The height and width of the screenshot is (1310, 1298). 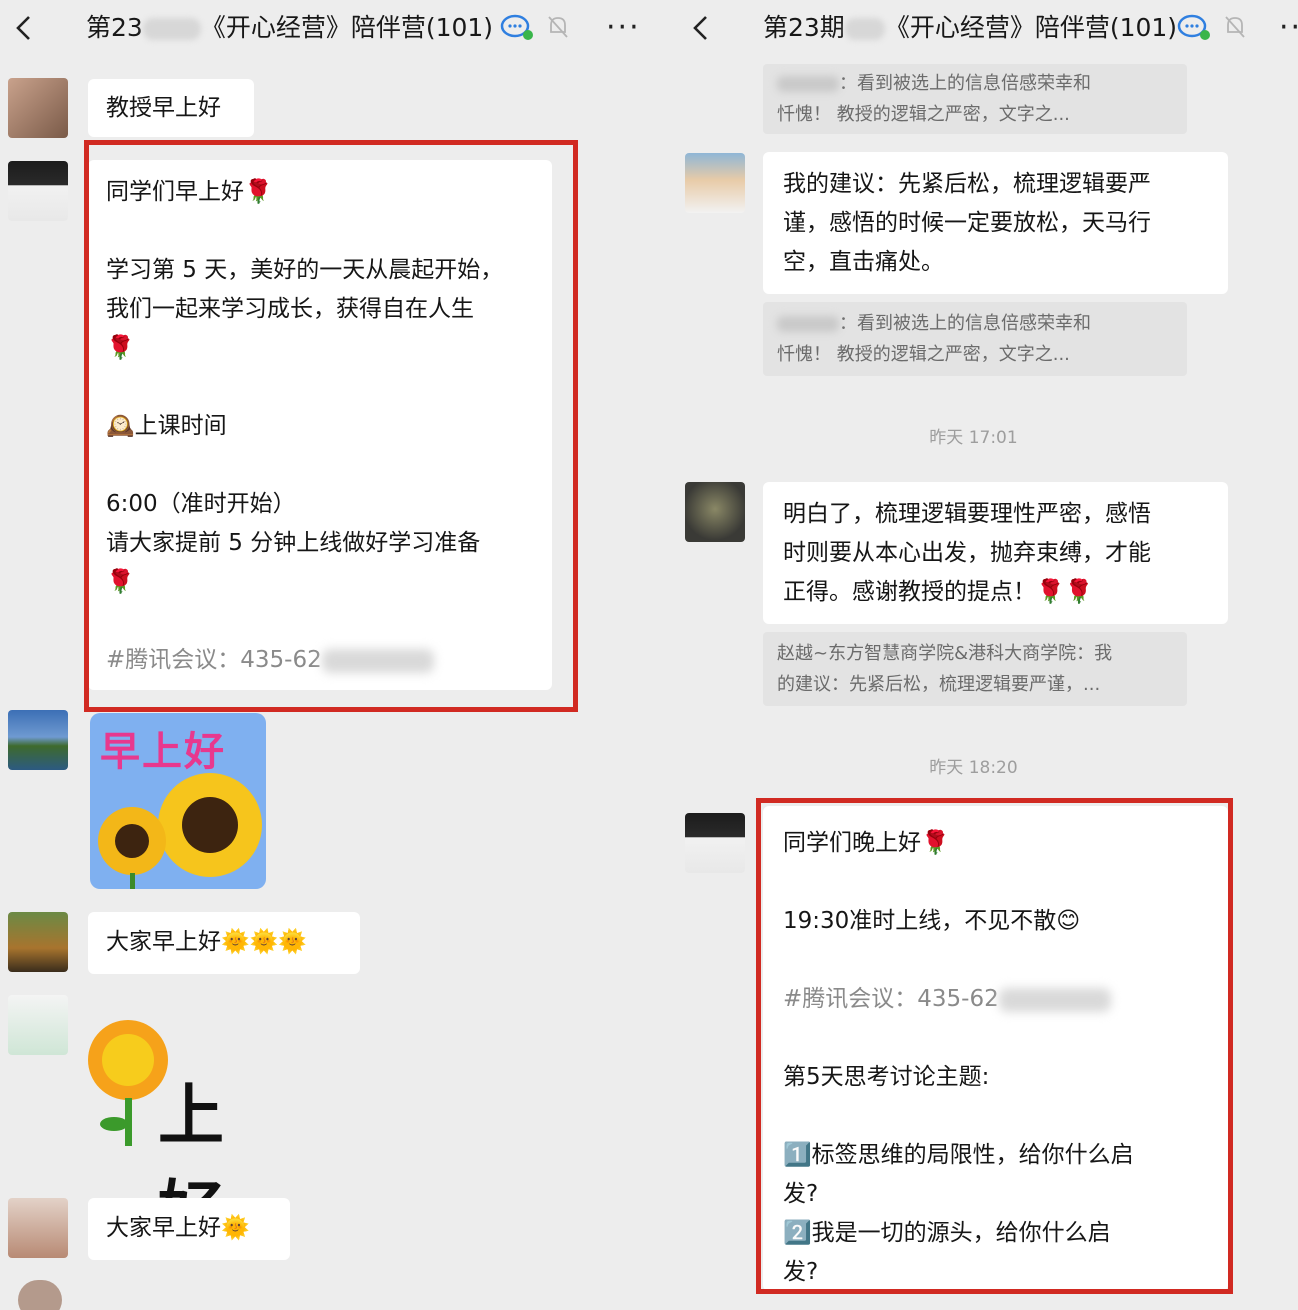 I want to click on chat-title: 第23 《开心经营》陪伴营(101), so click(x=290, y=27).